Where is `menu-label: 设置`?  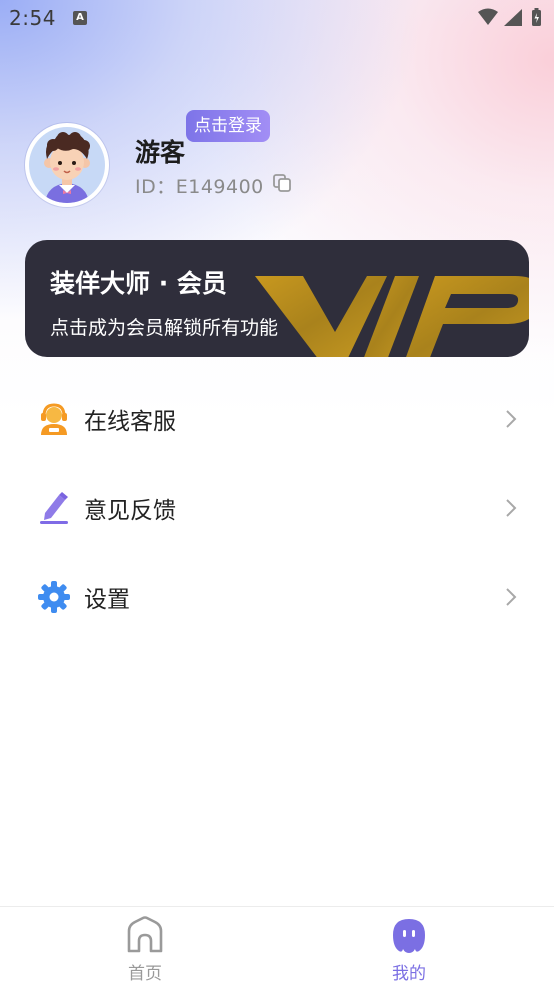
menu-label: 设置 is located at coordinates (107, 600).